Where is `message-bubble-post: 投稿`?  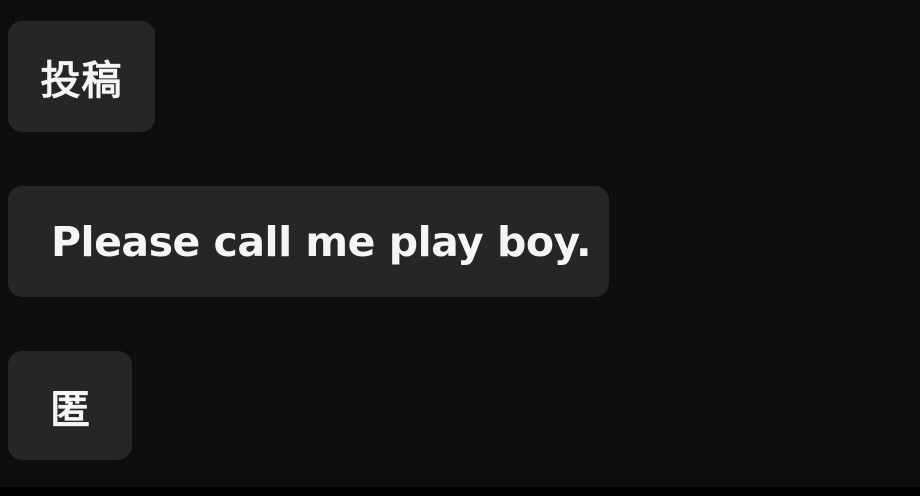
message-bubble-post: 投稿 is located at coordinates (81, 76).